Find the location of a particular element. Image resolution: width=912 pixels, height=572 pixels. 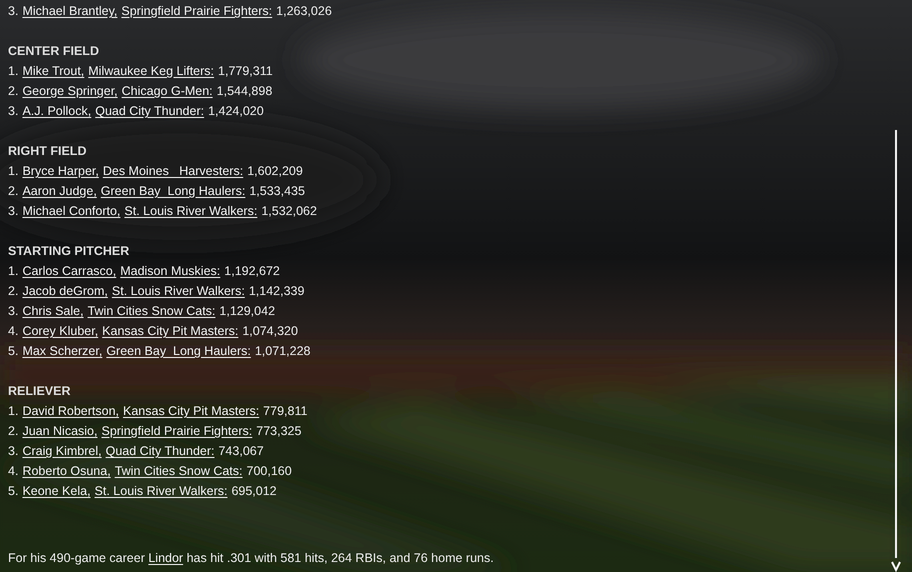

team-link: Chicago G-Men: is located at coordinates (167, 91).